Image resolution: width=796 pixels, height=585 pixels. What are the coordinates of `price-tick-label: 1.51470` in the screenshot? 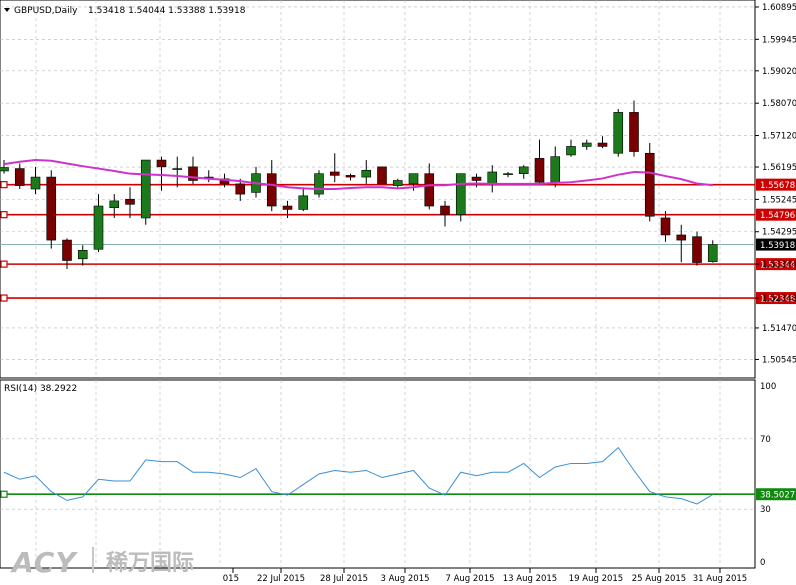 It's located at (779, 329).